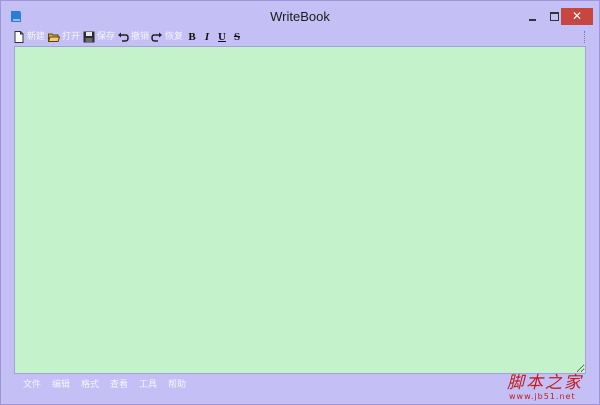 This screenshot has height=405, width=600. I want to click on new-file-icon, so click(19, 37).